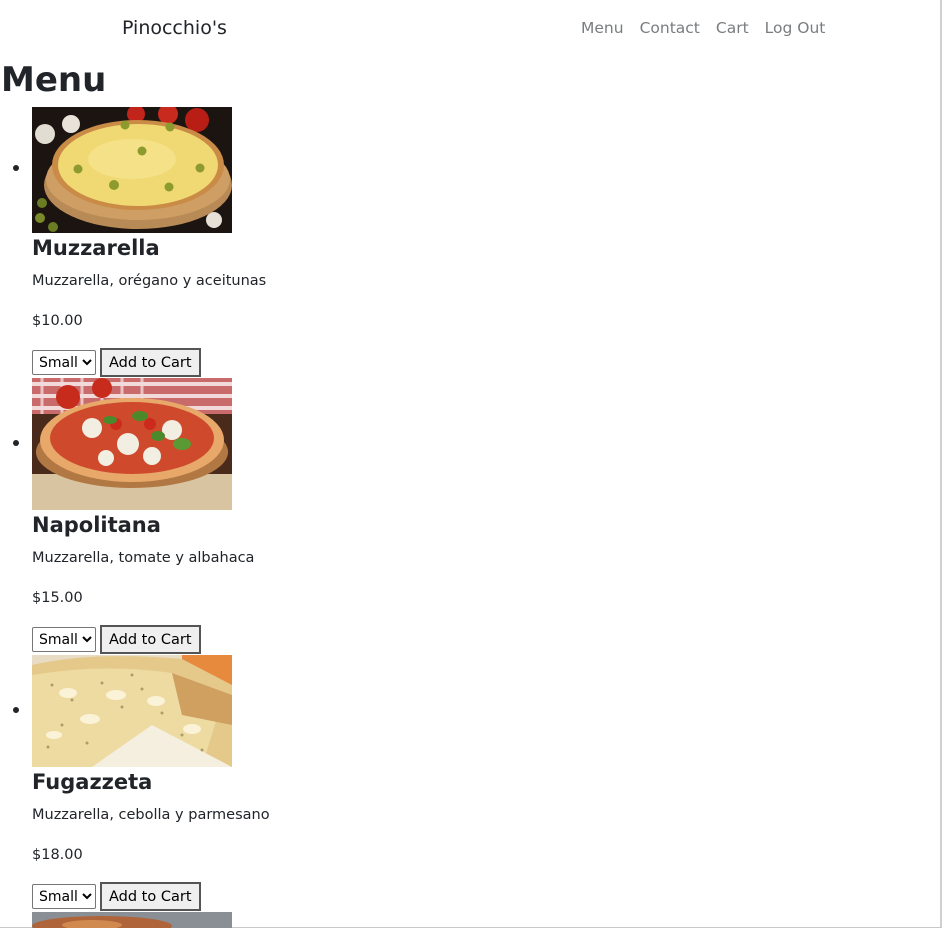  What do you see at coordinates (132, 444) in the screenshot?
I see `pizza-image-napolitana` at bounding box center [132, 444].